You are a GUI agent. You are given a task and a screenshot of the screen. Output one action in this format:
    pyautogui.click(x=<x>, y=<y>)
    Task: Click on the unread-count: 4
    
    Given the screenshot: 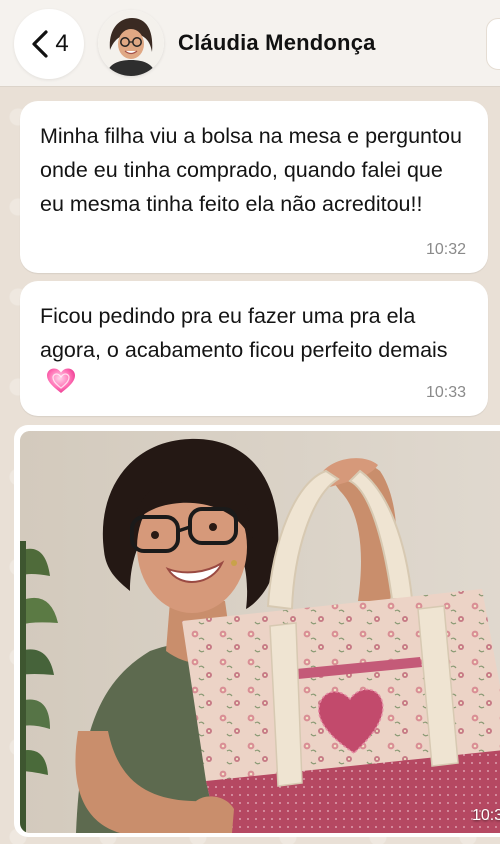 What is the action you would take?
    pyautogui.click(x=62, y=43)
    